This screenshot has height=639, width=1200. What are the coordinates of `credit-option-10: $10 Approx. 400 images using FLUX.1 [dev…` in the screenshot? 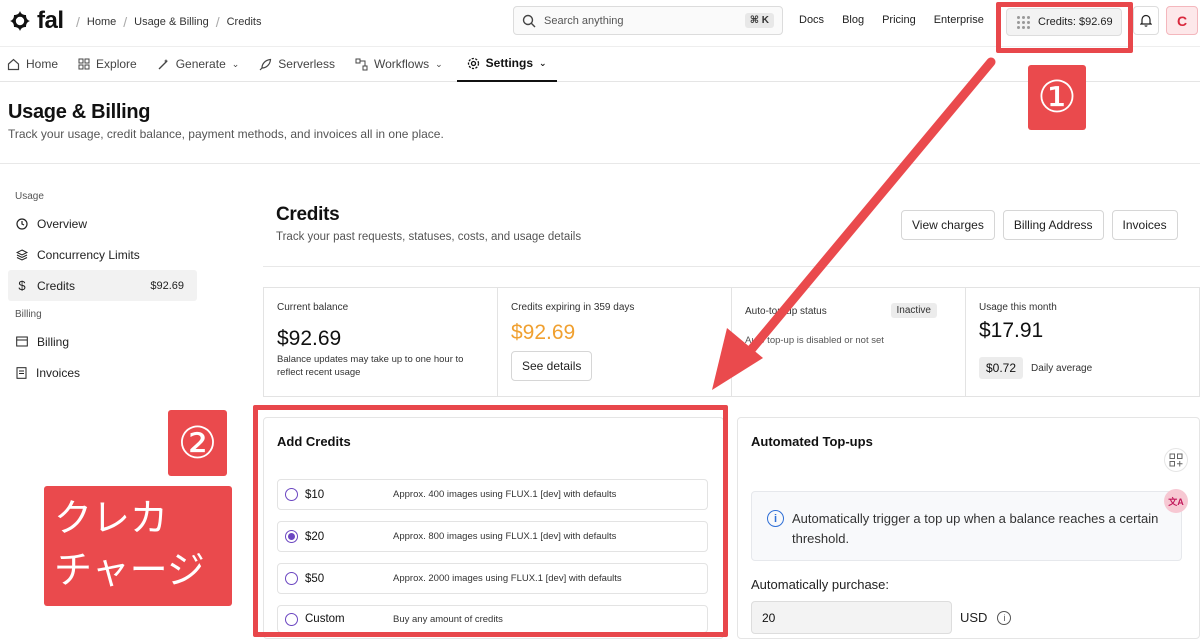 It's located at (492, 494).